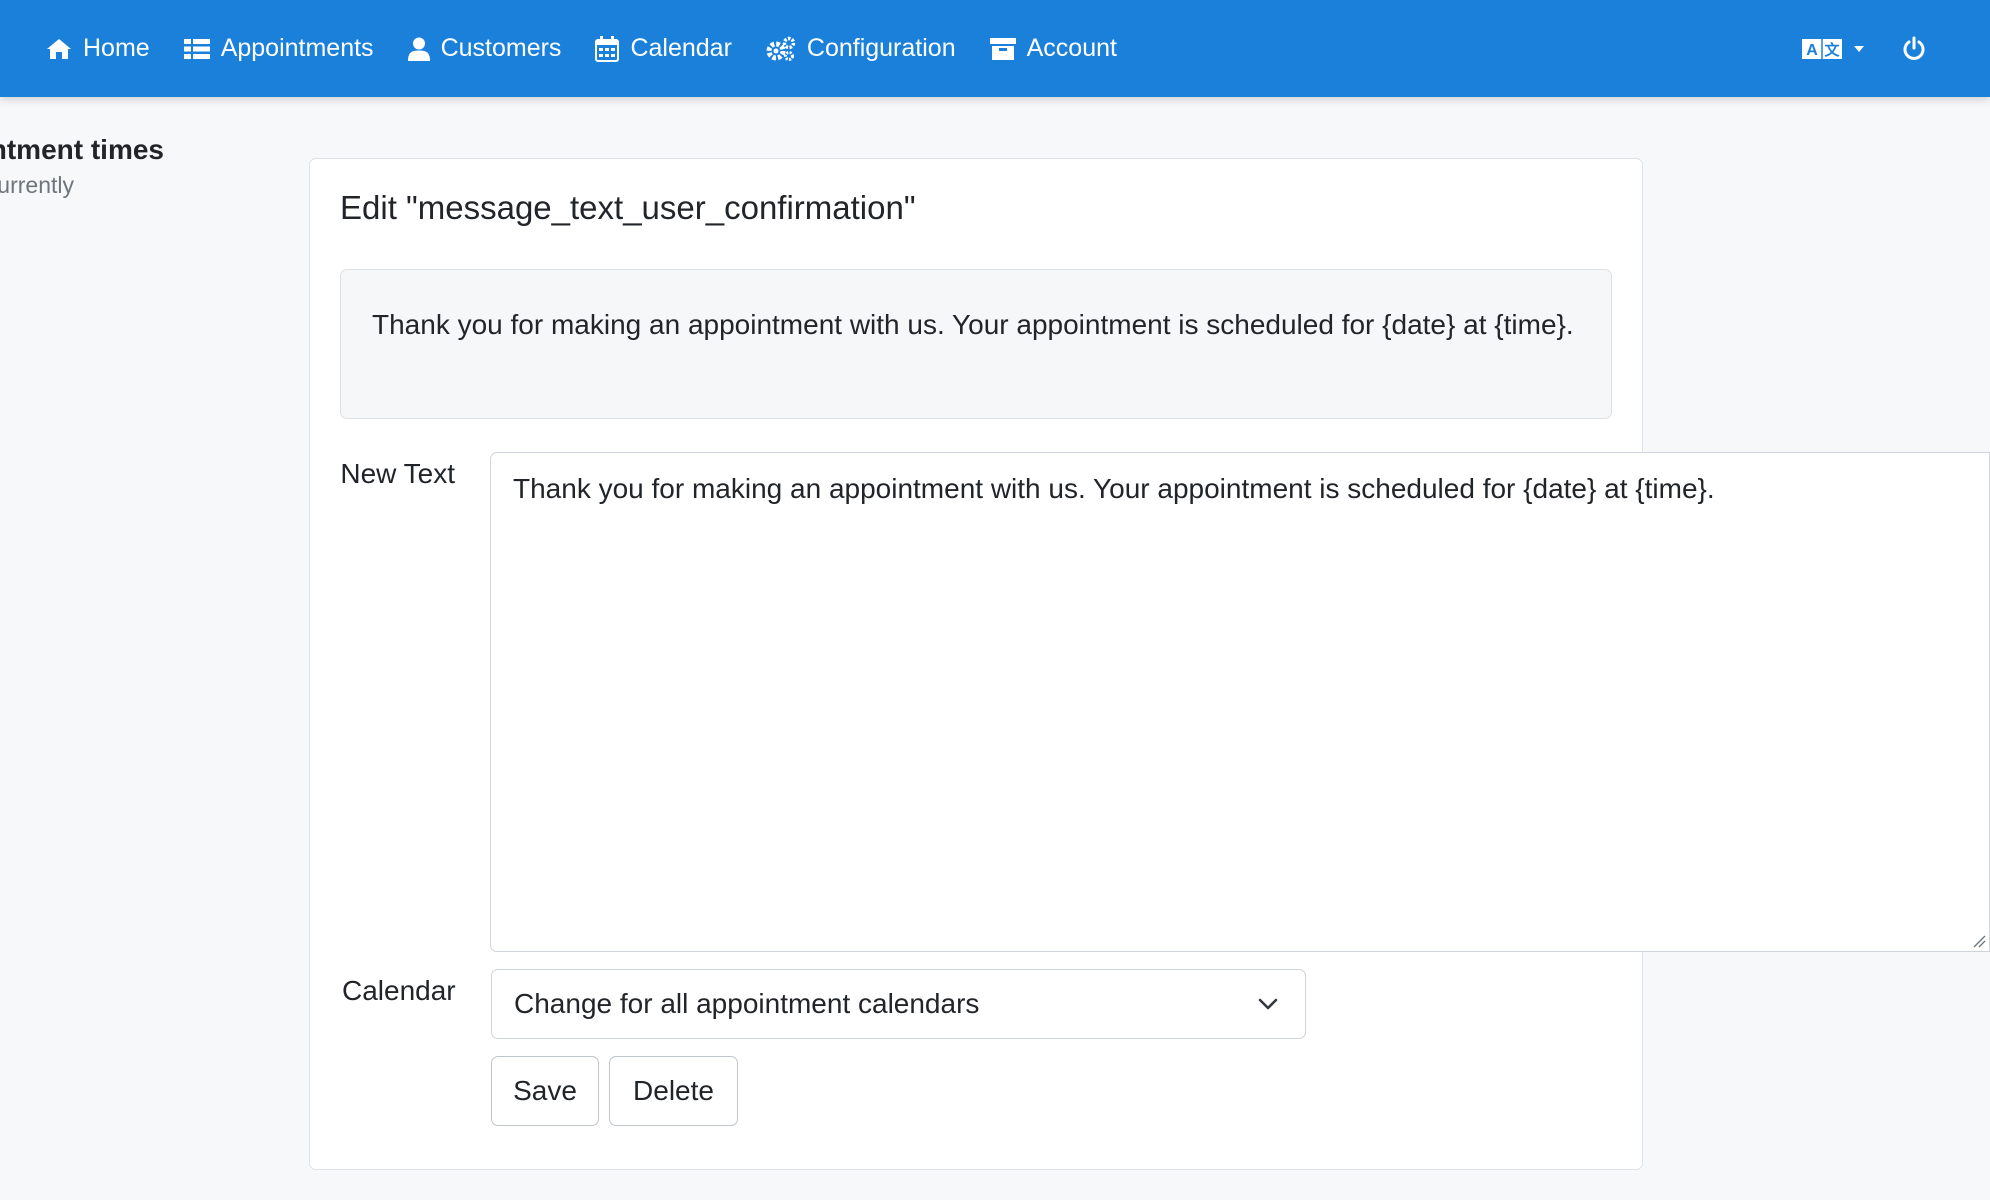 The image size is (1990, 1200). What do you see at coordinates (1002, 48) in the screenshot?
I see `archive-icon` at bounding box center [1002, 48].